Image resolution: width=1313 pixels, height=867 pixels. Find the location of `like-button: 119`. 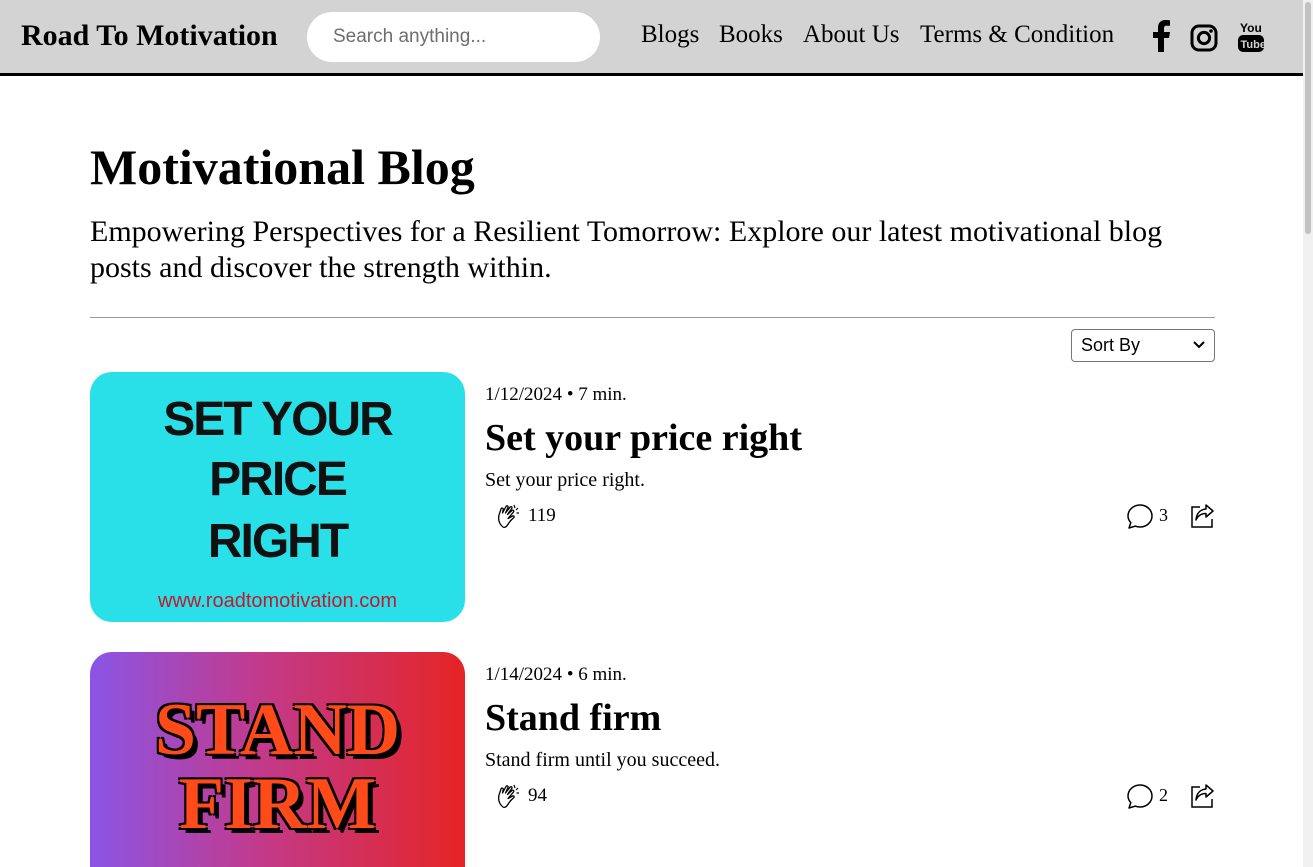

like-button: 119 is located at coordinates (525, 516).